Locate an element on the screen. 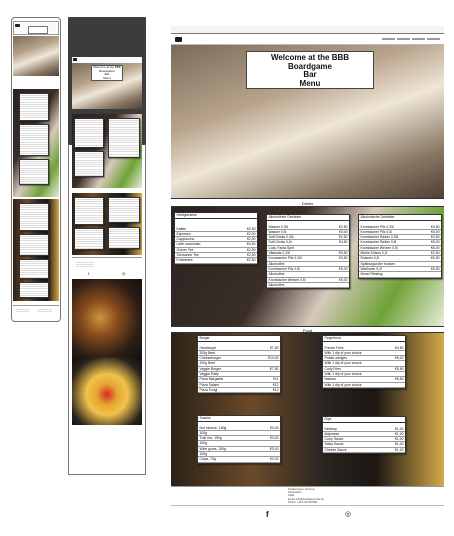 This screenshot has width=454, height=536. nav-link-drinks is located at coordinates (403, 38).